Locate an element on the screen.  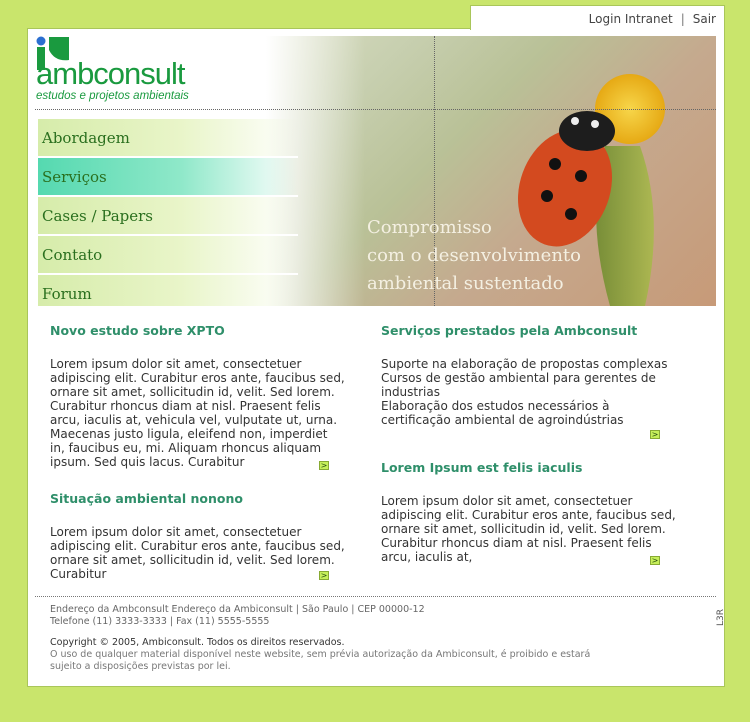
login-intranet-link: Login Intranet is located at coordinates (631, 19).